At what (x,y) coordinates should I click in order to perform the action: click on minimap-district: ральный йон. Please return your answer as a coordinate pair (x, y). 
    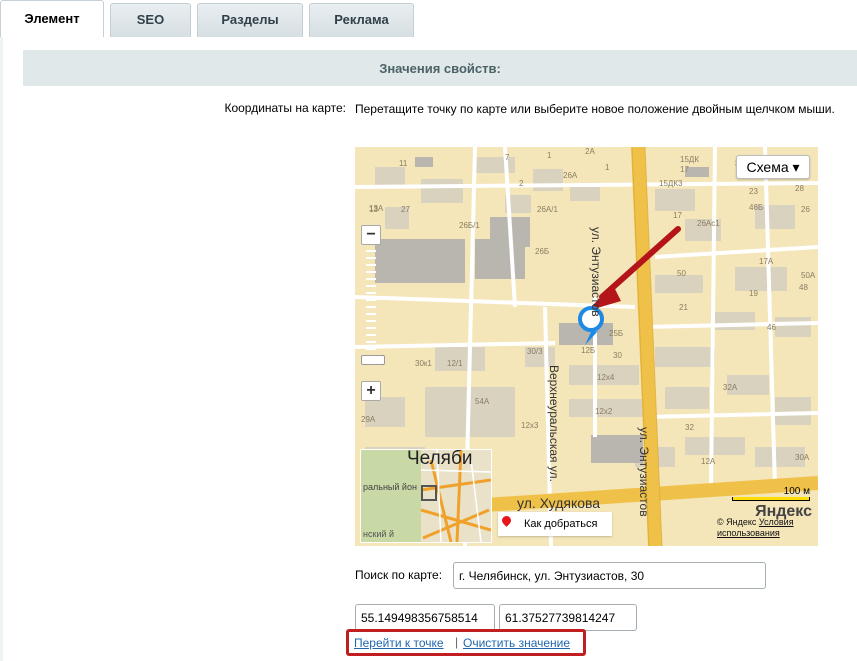
    Looking at the image, I should click on (390, 487).